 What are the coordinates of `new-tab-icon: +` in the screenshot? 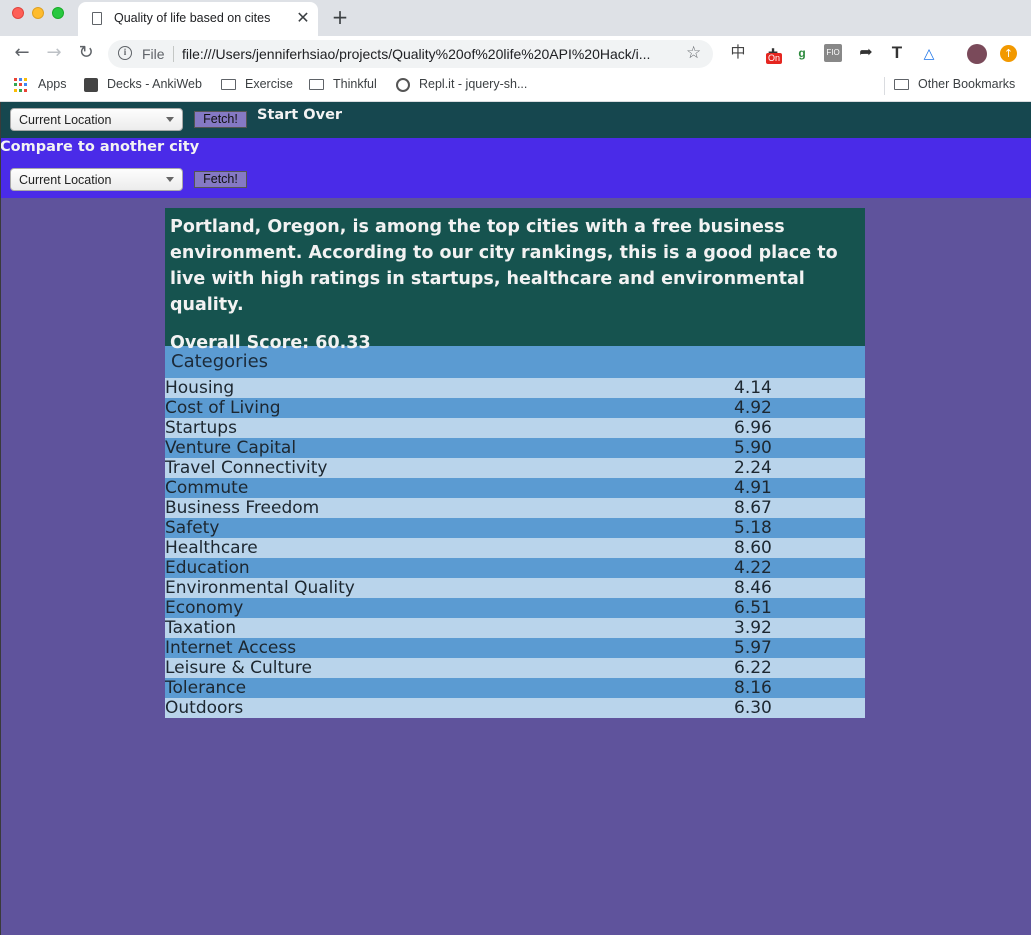 It's located at (340, 17).